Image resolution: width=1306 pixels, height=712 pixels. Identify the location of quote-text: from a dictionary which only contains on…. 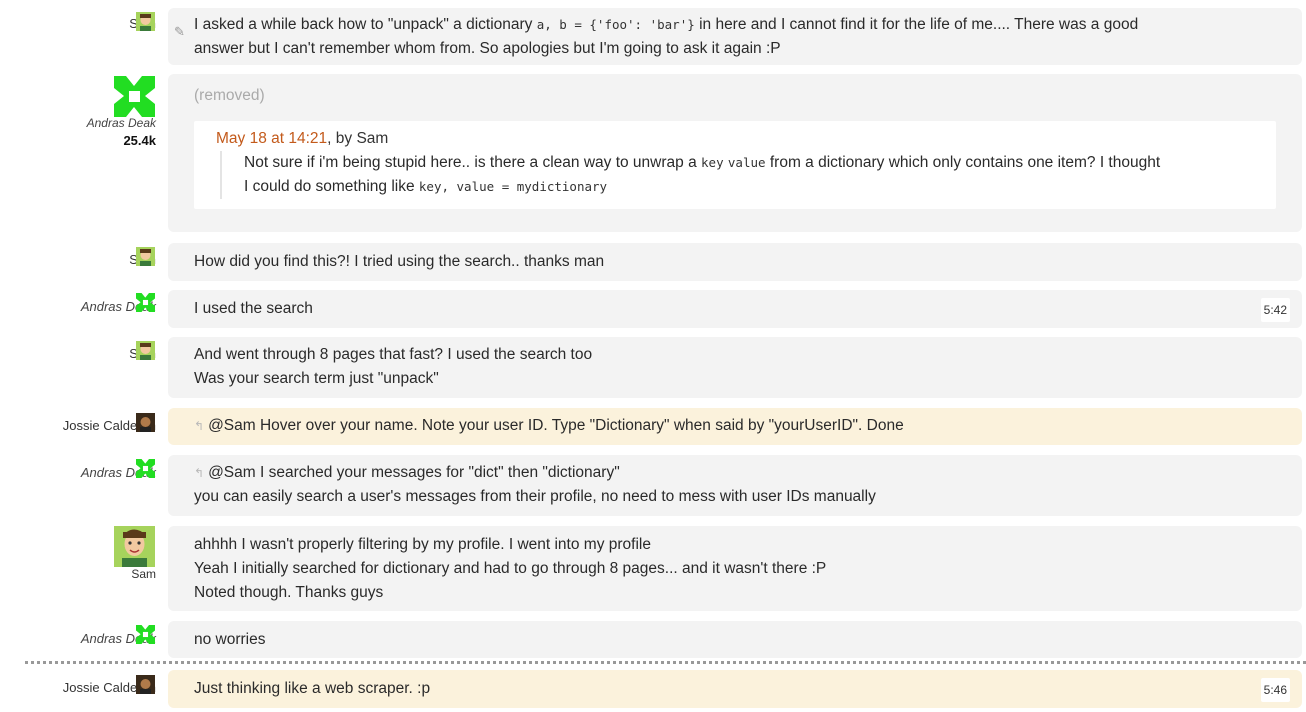
(963, 162).